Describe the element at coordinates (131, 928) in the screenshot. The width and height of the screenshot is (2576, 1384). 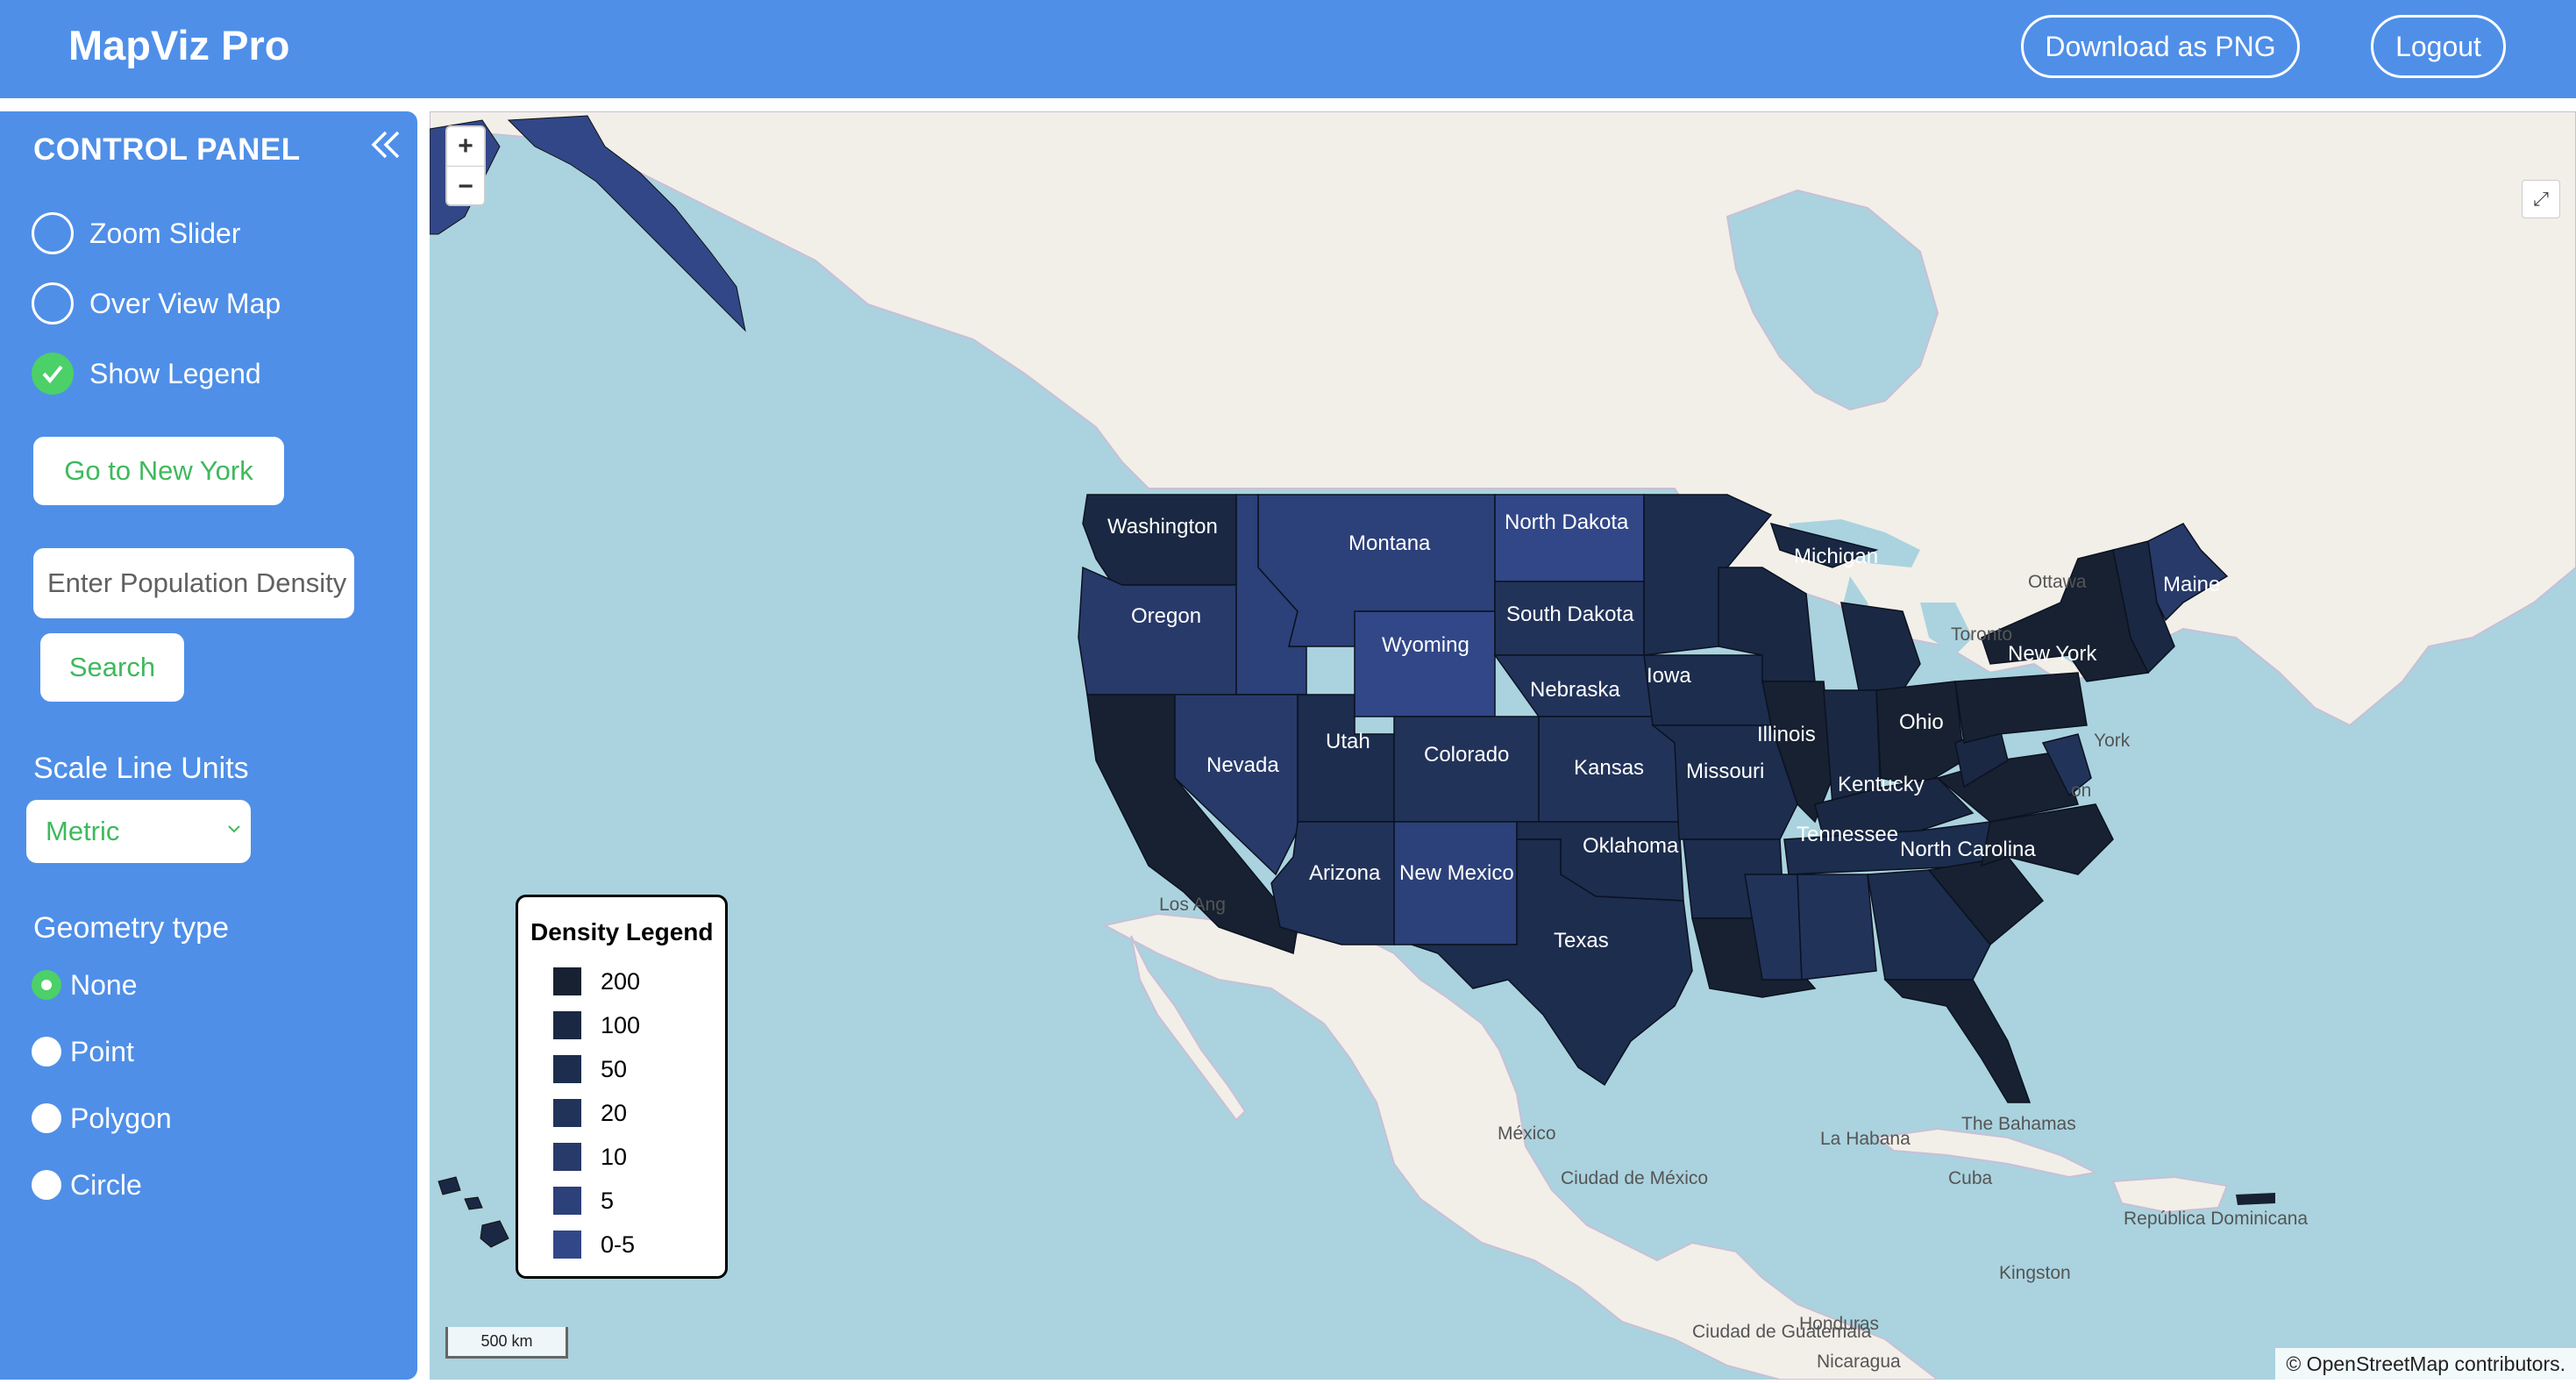
I see `geometry-type-heading: Geometry type` at that location.